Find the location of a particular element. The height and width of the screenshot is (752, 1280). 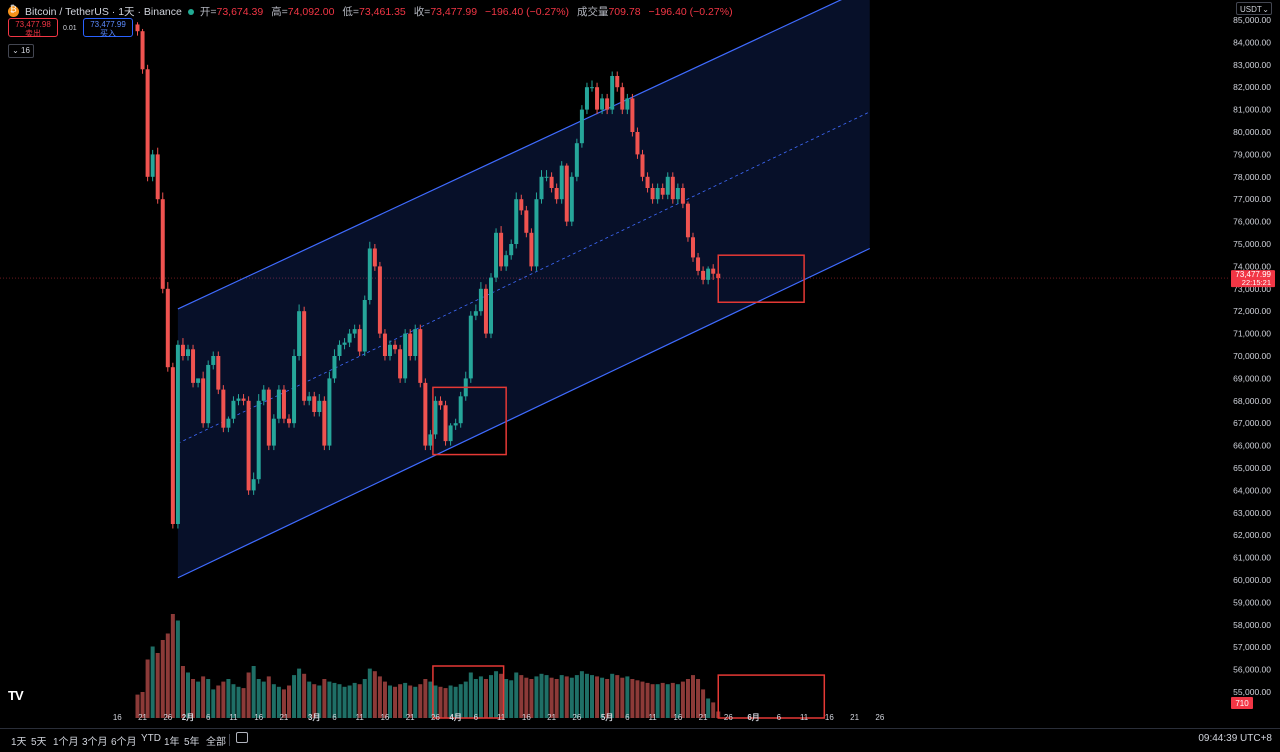

time-tick-label: 26 is located at coordinates (576, 717).